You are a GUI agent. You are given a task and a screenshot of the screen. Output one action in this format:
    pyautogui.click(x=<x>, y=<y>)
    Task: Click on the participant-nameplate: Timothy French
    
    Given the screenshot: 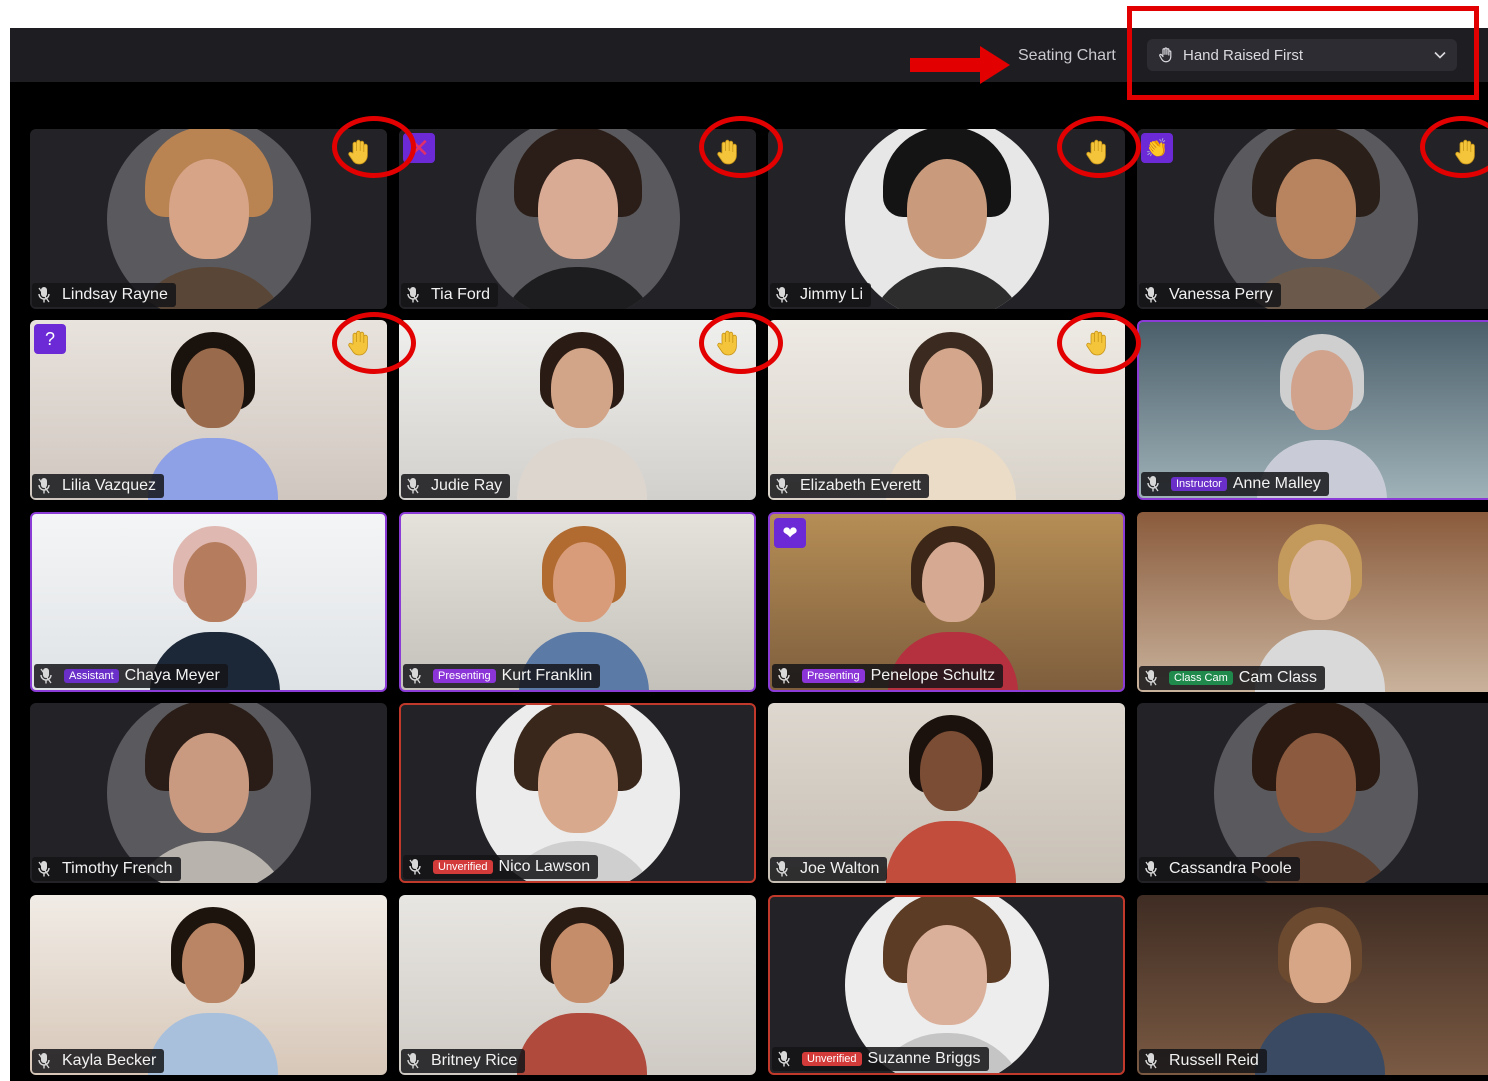 What is the action you would take?
    pyautogui.click(x=106, y=869)
    